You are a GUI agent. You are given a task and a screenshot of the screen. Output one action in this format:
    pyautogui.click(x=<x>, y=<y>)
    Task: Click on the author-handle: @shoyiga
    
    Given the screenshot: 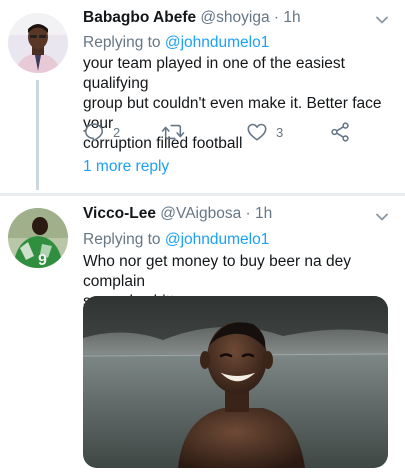 What is the action you would take?
    pyautogui.click(x=234, y=17)
    